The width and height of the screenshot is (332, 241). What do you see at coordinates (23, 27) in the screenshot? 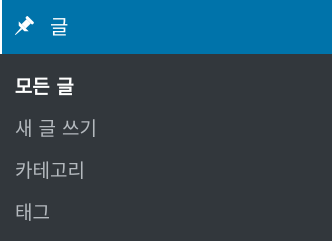
I see `pin-icon` at bounding box center [23, 27].